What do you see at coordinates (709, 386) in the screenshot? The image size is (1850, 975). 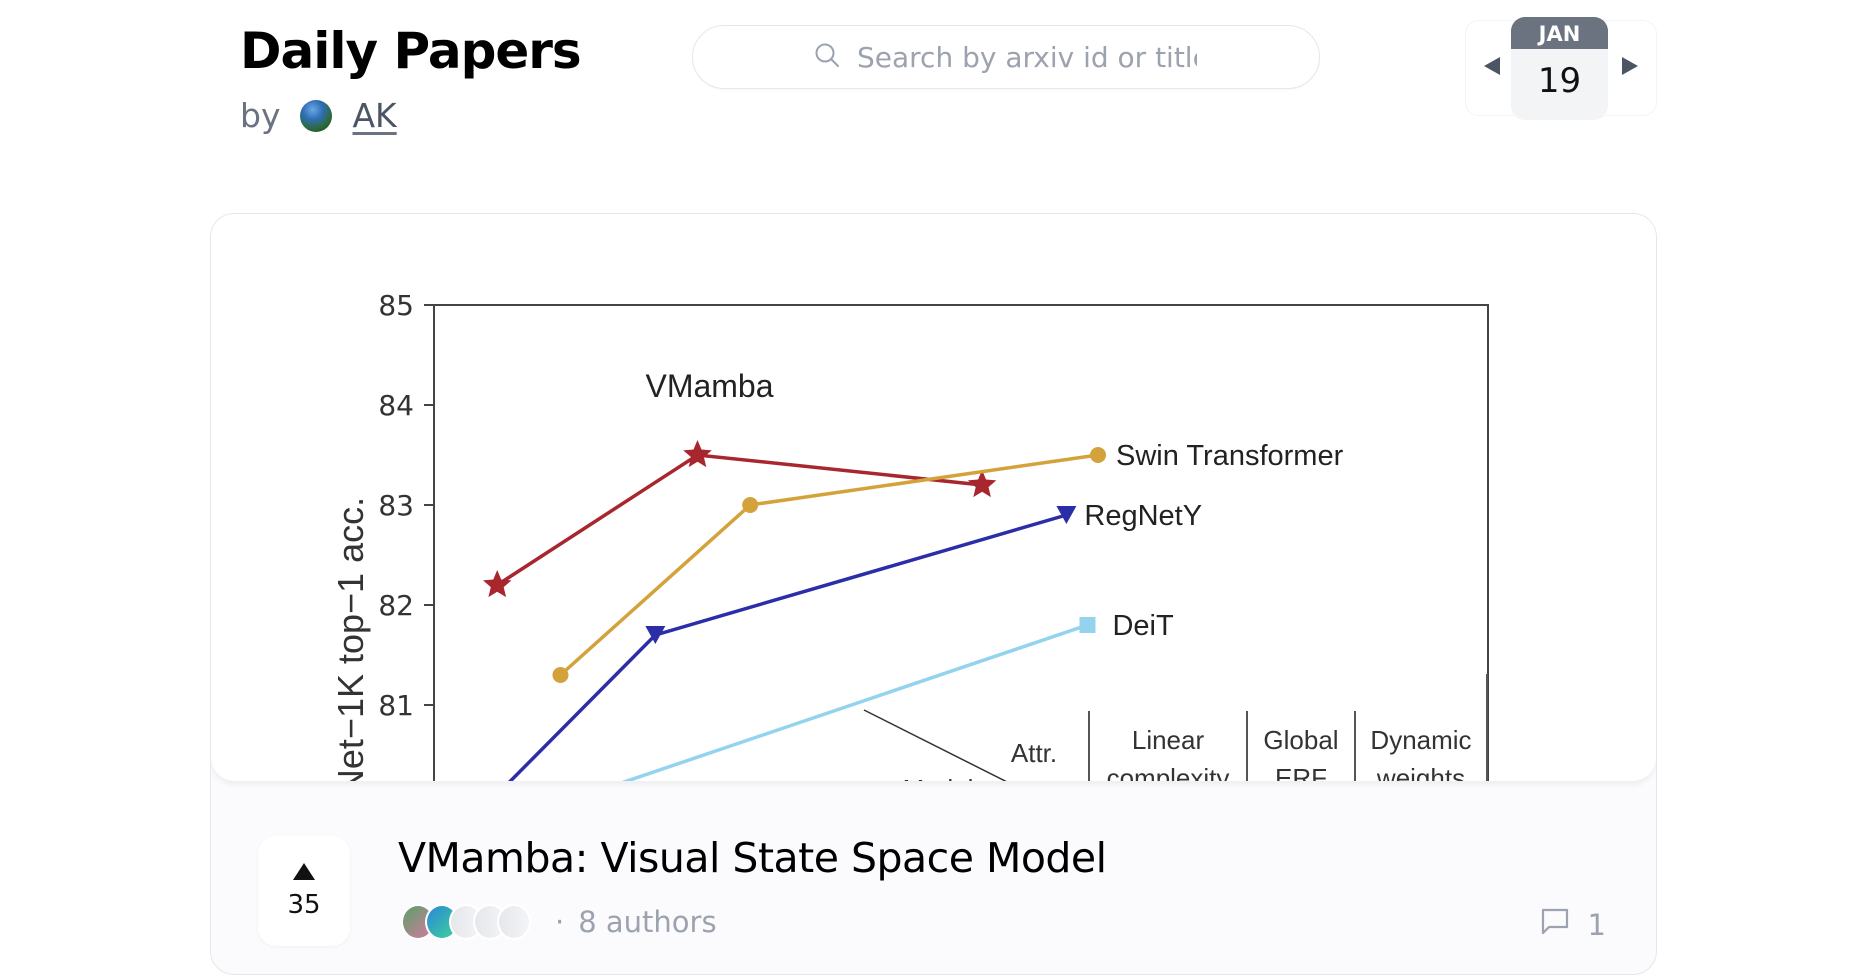 I see `series-label-vmamba: VMamba` at bounding box center [709, 386].